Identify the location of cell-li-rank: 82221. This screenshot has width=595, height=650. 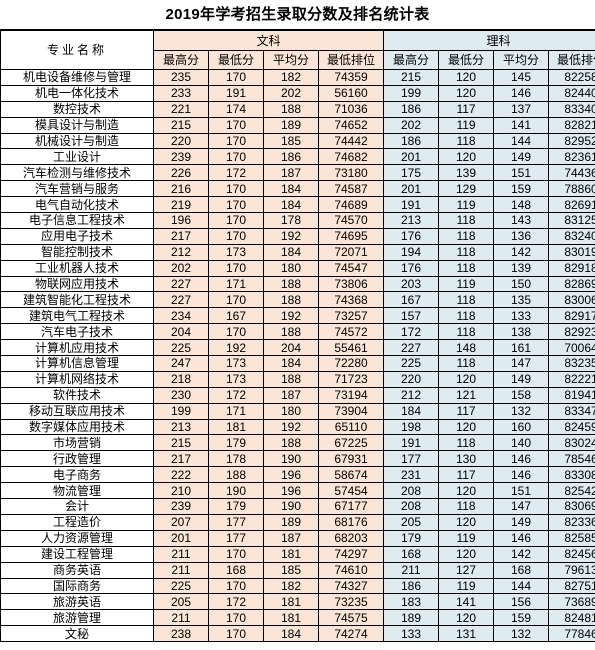
(571, 379).